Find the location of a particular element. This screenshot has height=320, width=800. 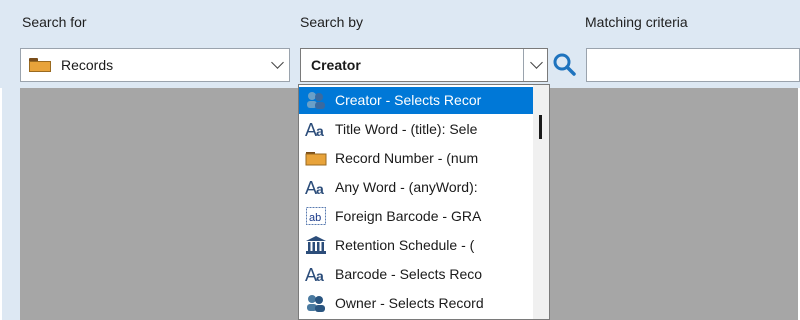

dropdown-item: Creator - Selects Recor is located at coordinates (416, 100).